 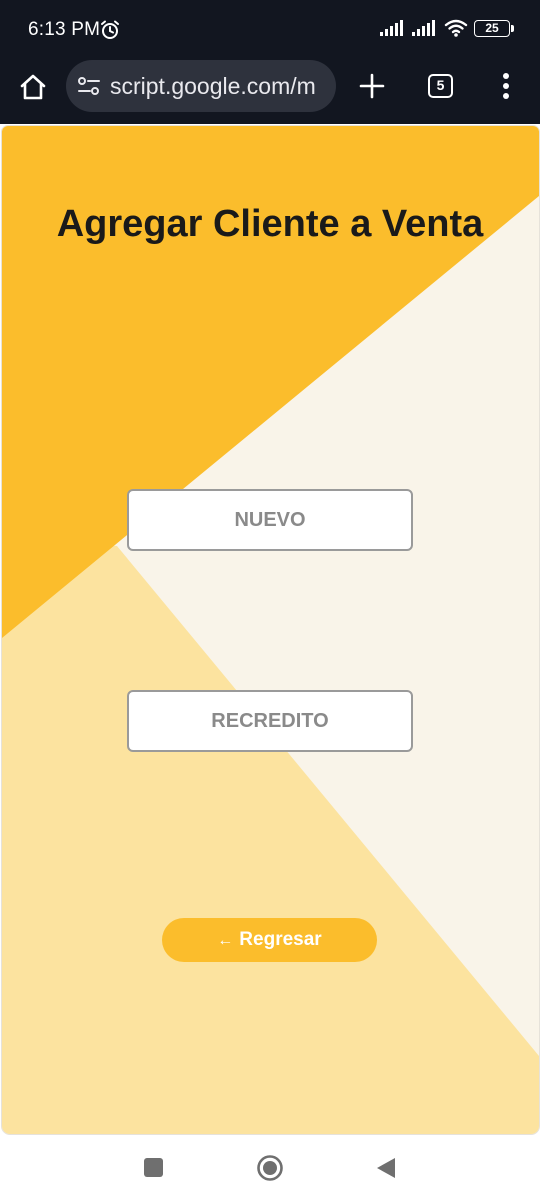 What do you see at coordinates (89, 86) in the screenshot?
I see `site-settings-icon` at bounding box center [89, 86].